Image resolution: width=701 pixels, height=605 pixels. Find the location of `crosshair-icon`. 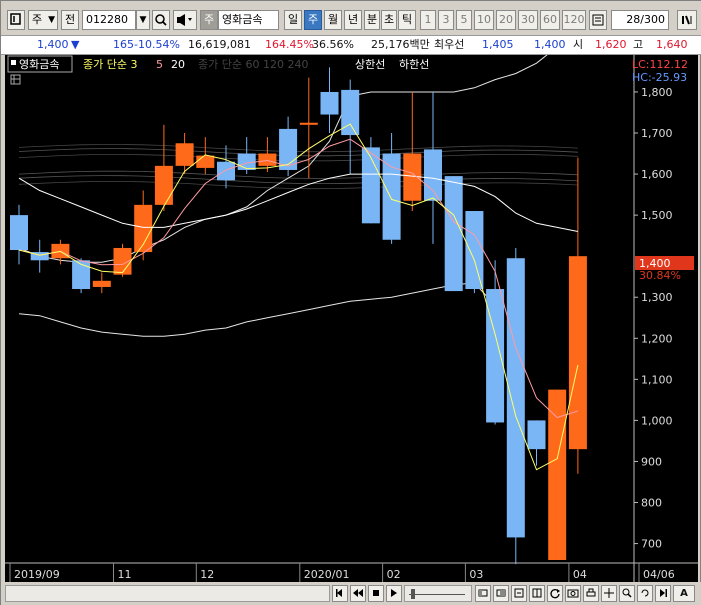

crosshair-icon is located at coordinates (609, 593).